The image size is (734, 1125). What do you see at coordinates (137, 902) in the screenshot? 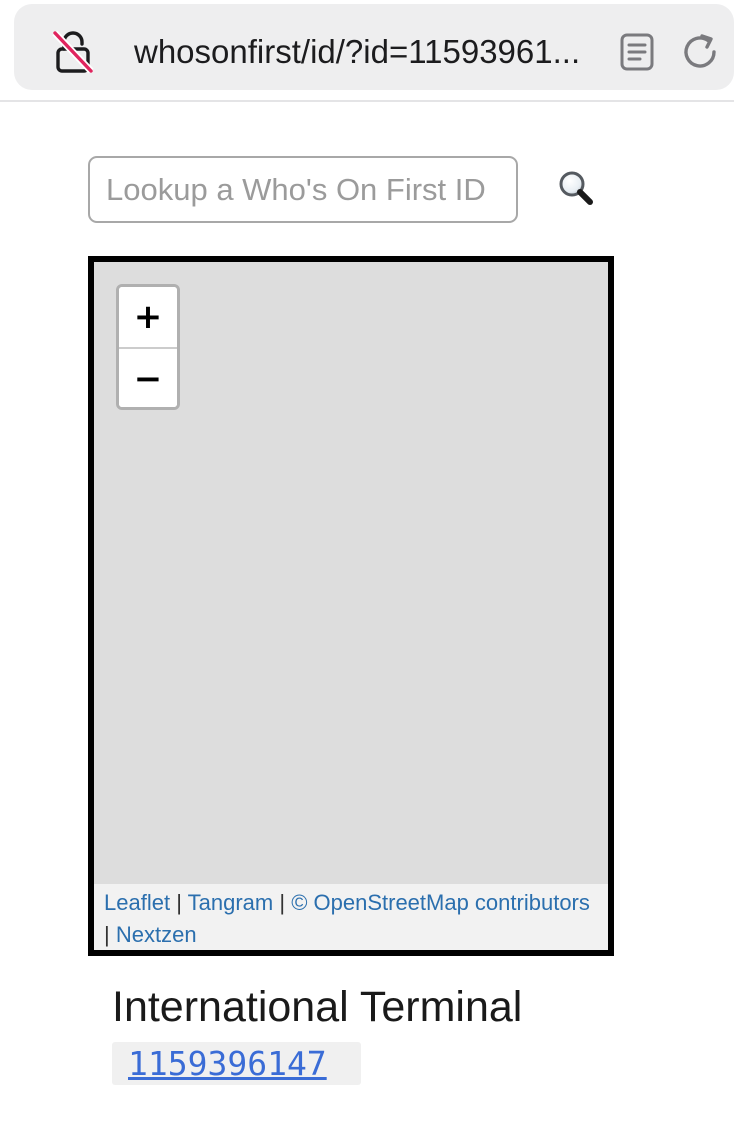
I see `leaflet-link: Leaflet` at bounding box center [137, 902].